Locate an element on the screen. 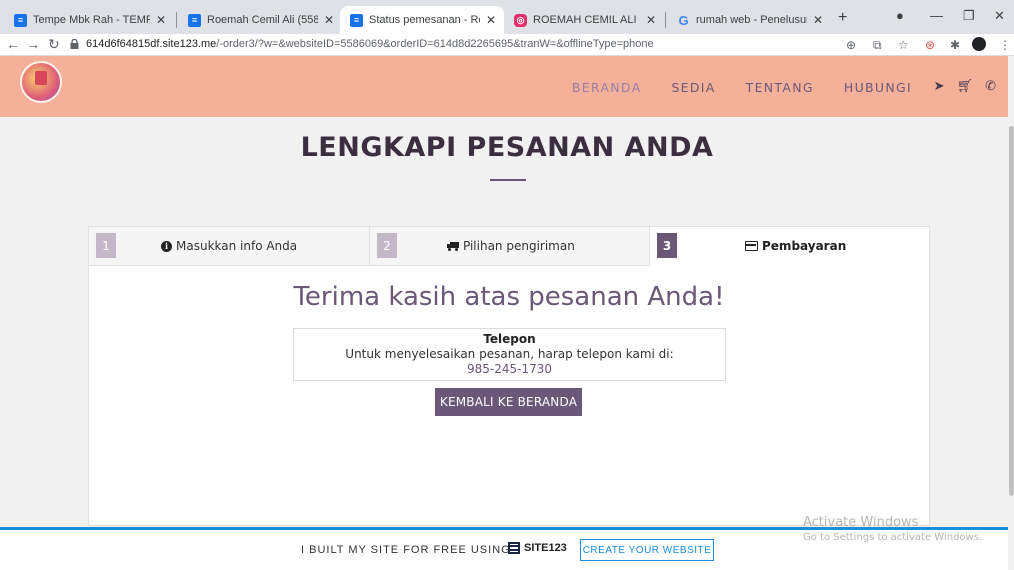  extension-icon: ⊛ is located at coordinates (930, 45).